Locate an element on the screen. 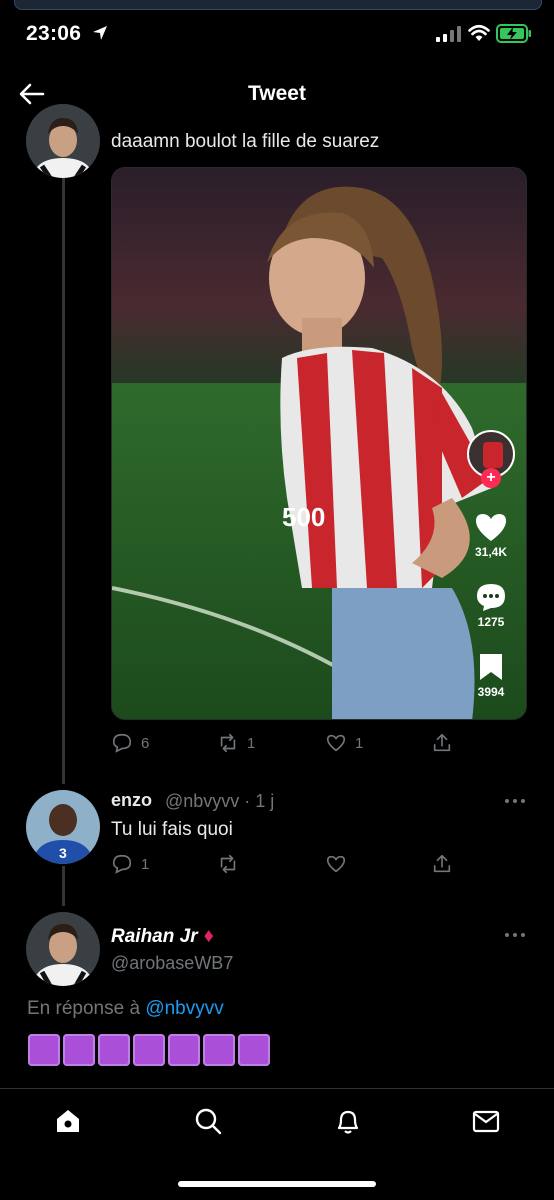 The width and height of the screenshot is (554, 1200). diamond-badge-icon: ♦ is located at coordinates (208, 936).